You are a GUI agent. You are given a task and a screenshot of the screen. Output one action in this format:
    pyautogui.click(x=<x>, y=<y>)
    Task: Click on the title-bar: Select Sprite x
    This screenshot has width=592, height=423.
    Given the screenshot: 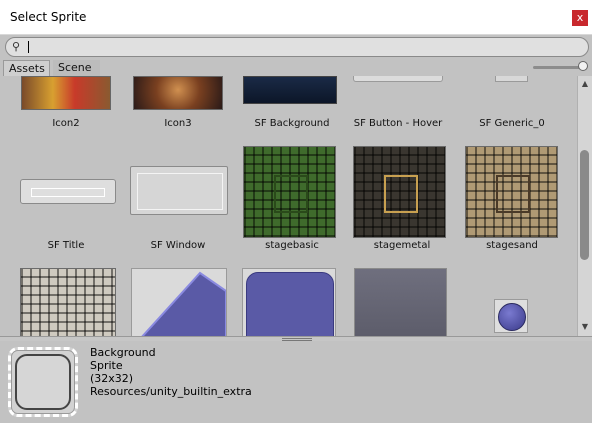 What is the action you would take?
    pyautogui.click(x=296, y=17)
    